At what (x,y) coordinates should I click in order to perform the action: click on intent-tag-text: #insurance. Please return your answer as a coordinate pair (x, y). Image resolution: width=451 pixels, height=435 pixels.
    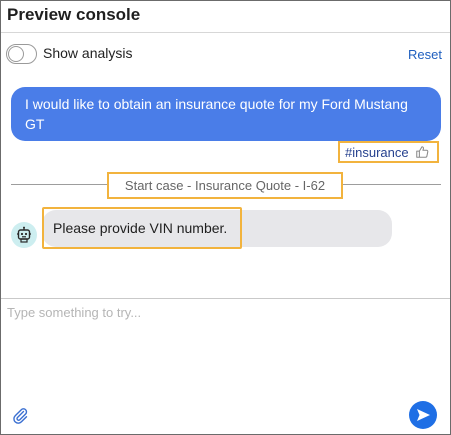
    Looking at the image, I should click on (377, 152).